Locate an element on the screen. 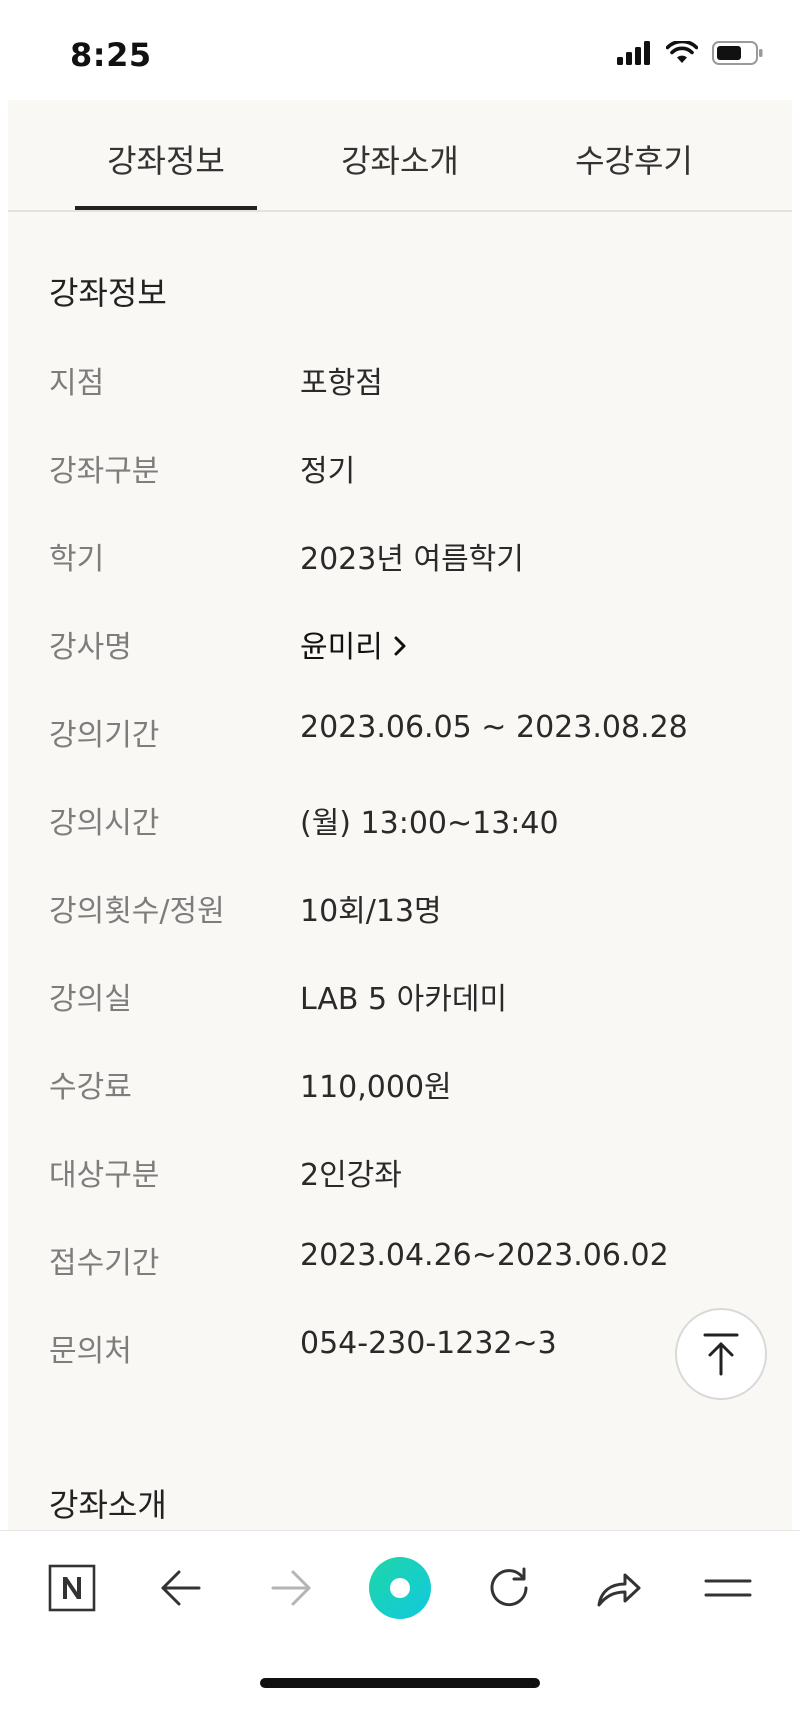 The image size is (800, 1715). green-dot-button is located at coordinates (400, 1588).